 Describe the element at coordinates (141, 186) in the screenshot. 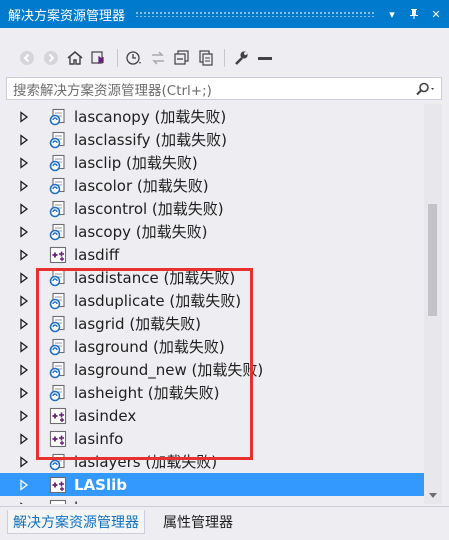

I see `tree-item-label: lascolor (加载失败)` at that location.